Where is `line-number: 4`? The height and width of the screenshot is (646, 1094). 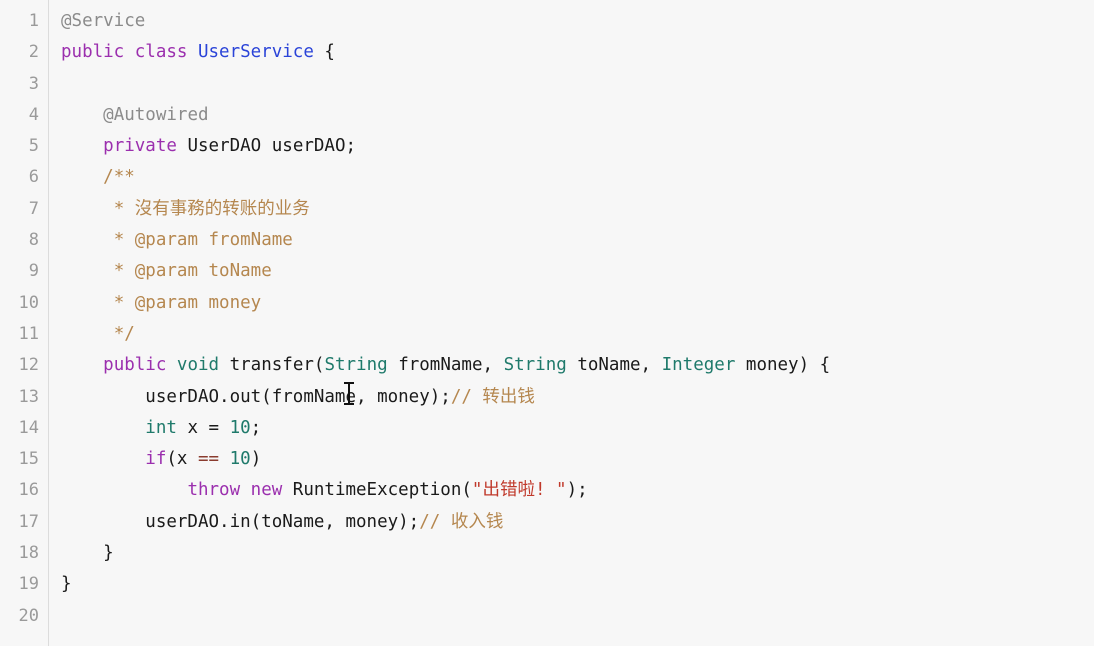
line-number: 4 is located at coordinates (33, 114).